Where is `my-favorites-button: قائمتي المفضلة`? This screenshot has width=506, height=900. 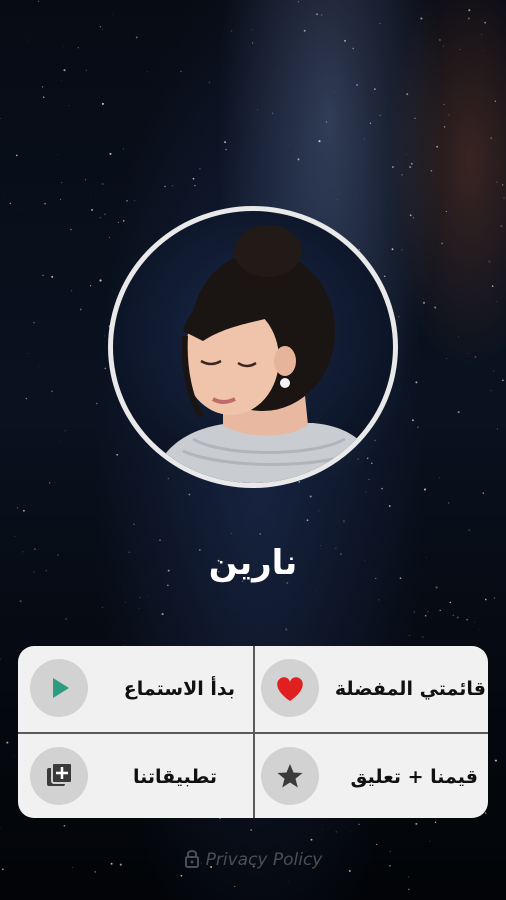
my-favorites-button: قائمتي المفضلة is located at coordinates (371, 689).